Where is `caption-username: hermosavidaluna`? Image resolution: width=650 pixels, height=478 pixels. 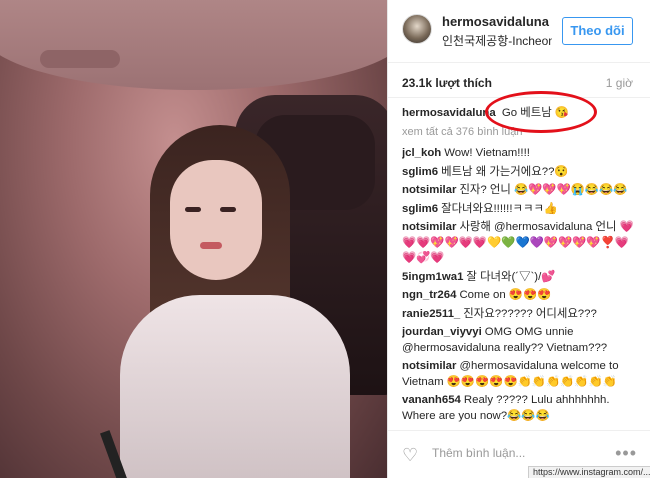 caption-username: hermosavidaluna is located at coordinates (449, 113).